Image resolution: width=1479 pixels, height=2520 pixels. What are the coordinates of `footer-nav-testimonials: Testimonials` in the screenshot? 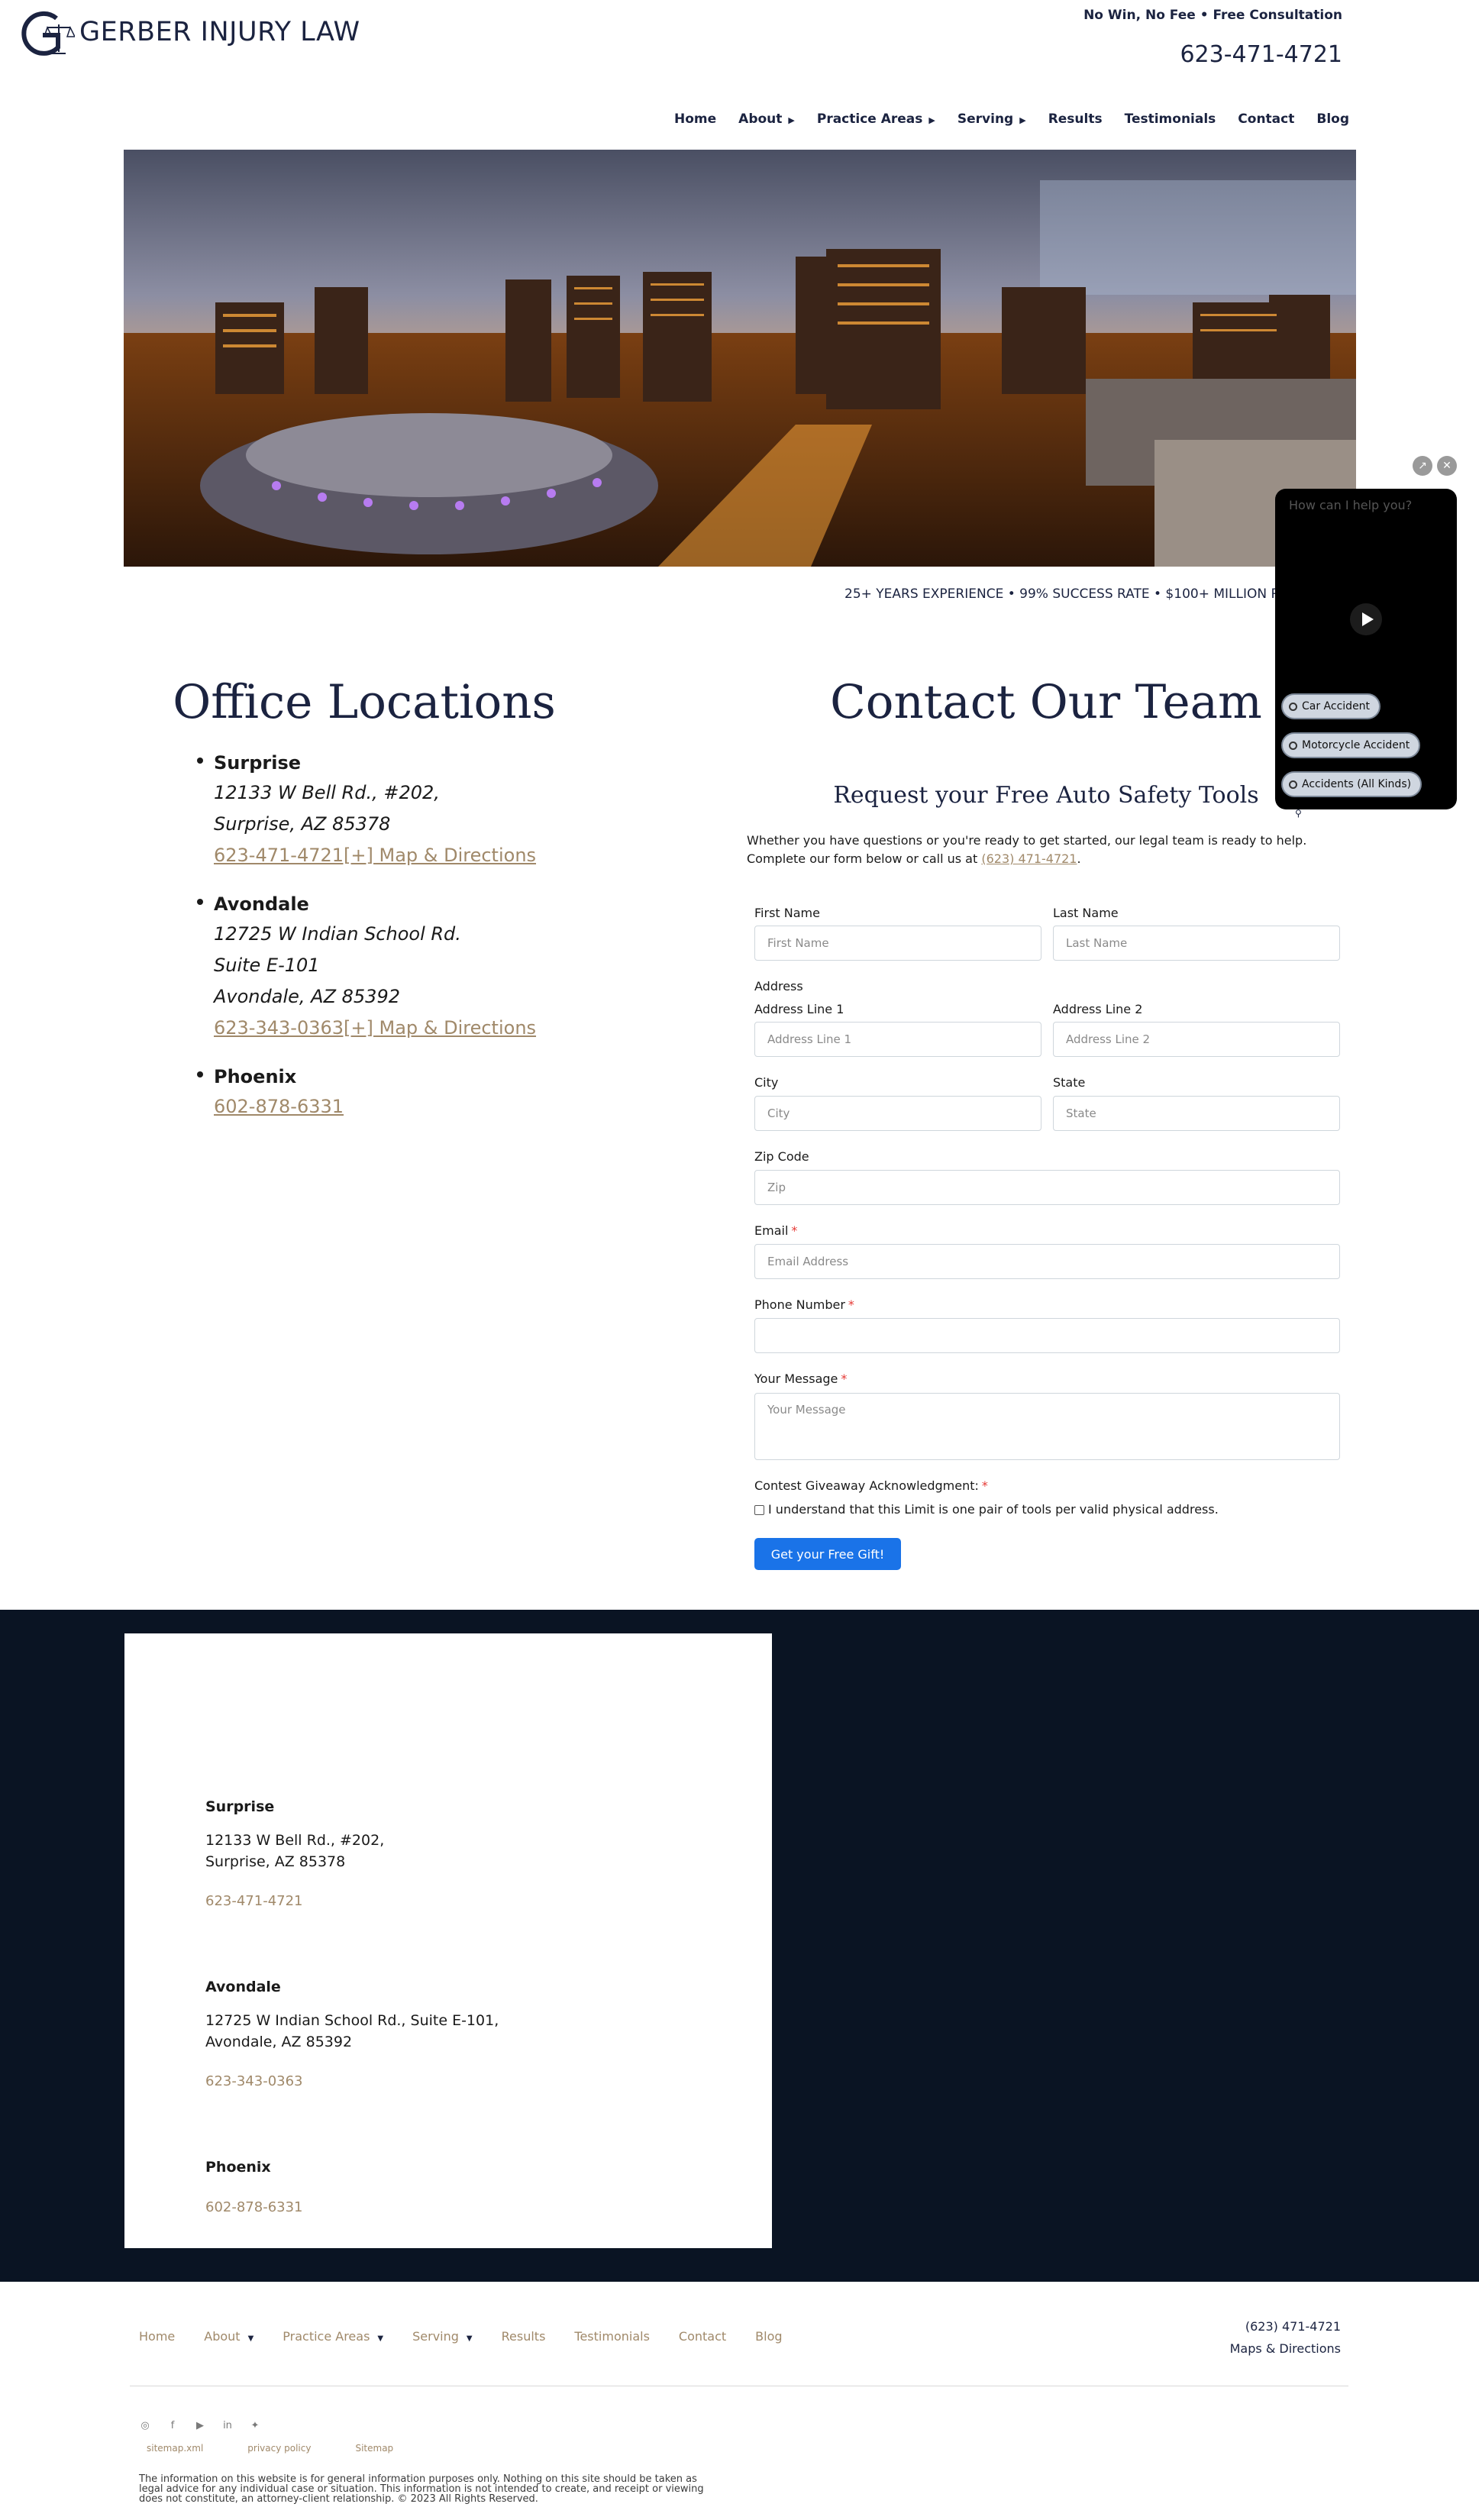 It's located at (612, 2337).